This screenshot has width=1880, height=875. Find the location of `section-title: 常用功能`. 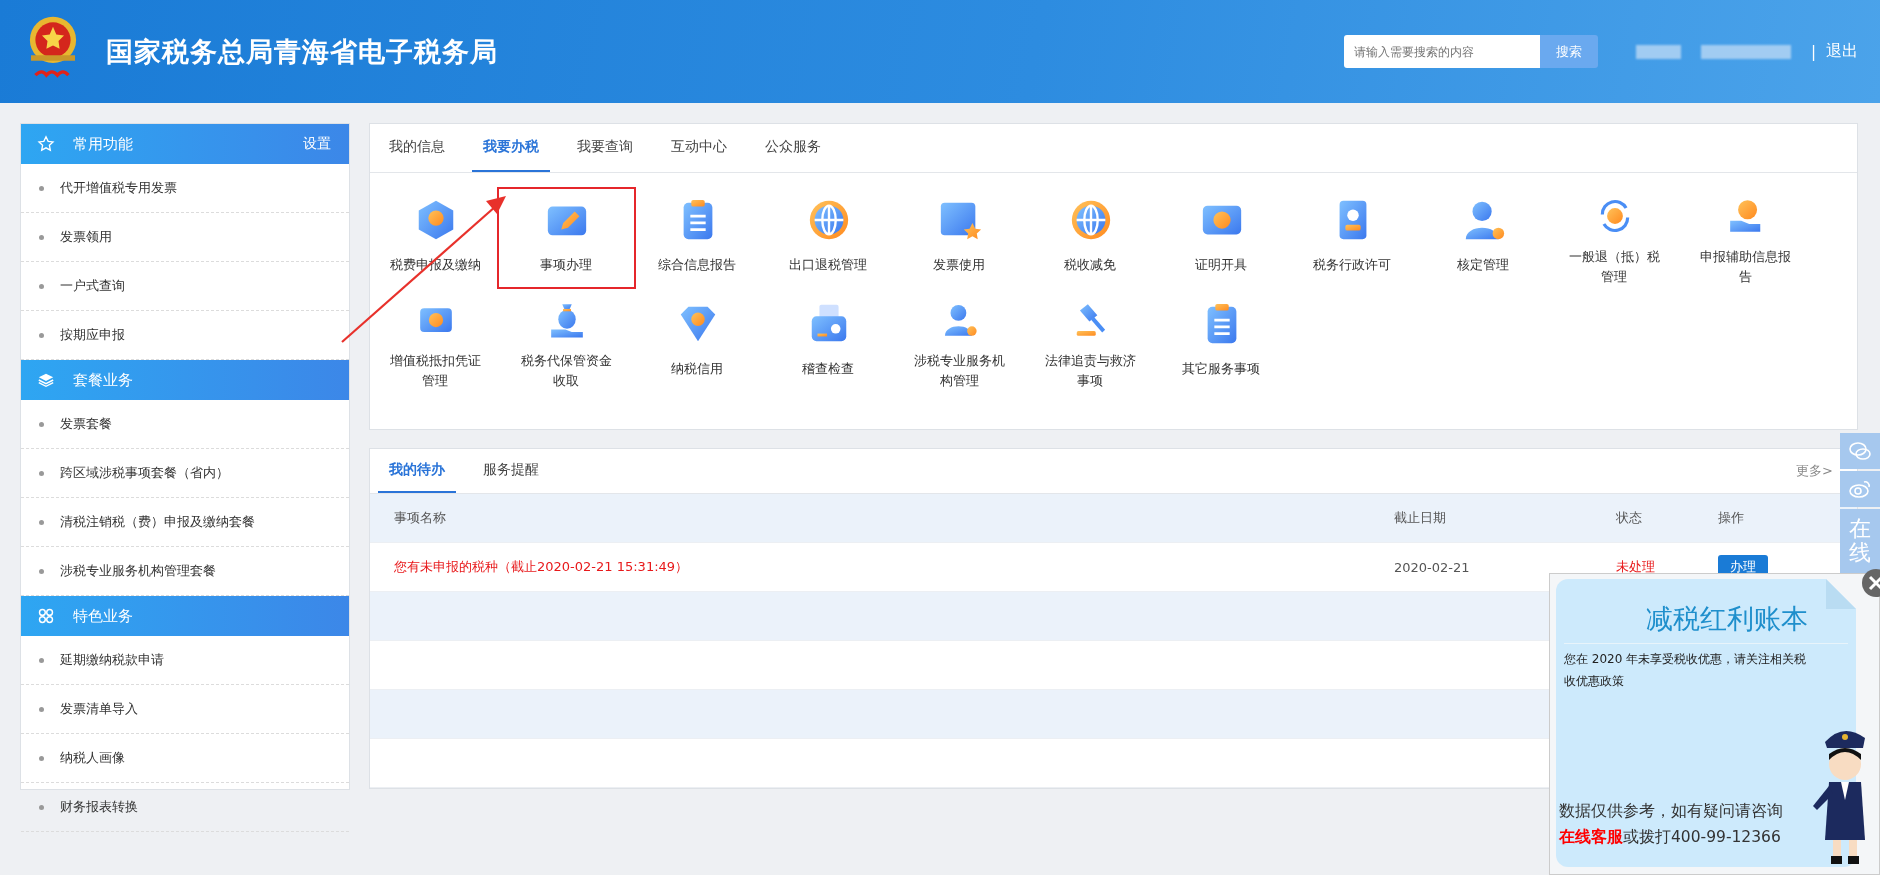

section-title: 常用功能 is located at coordinates (103, 144).